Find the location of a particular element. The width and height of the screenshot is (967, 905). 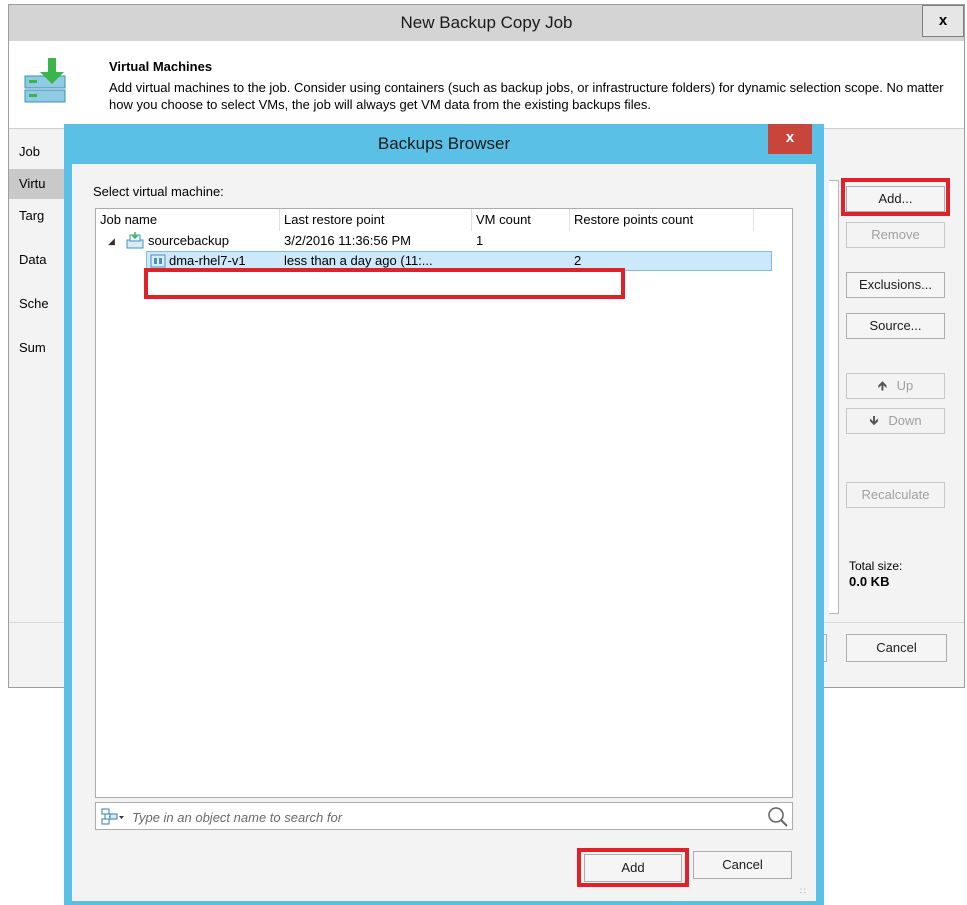

last-restore-point: 3/2/2016 11:36:56 PM is located at coordinates (347, 240).